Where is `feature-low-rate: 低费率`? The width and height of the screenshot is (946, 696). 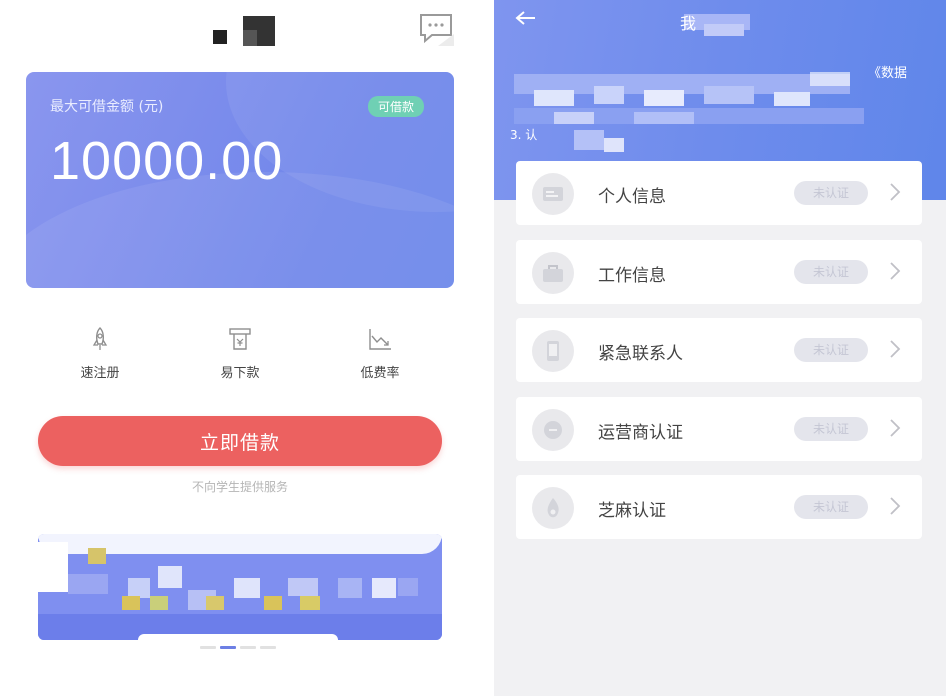 feature-low-rate: 低费率 is located at coordinates (380, 356).